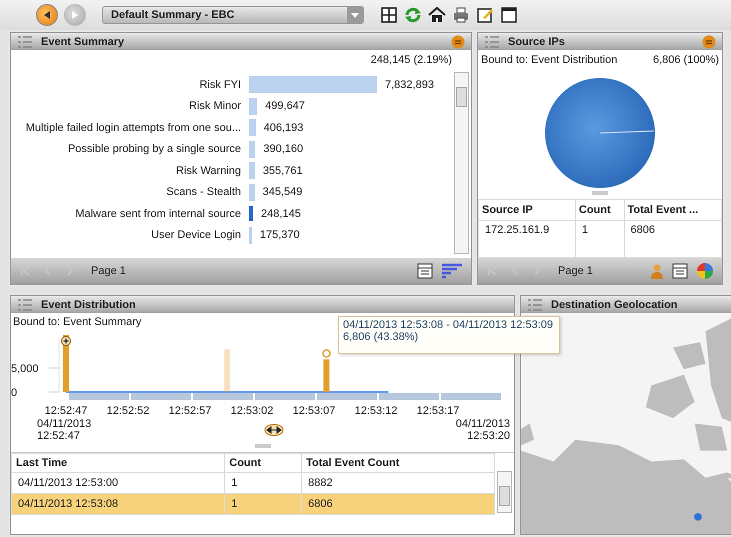  Describe the element at coordinates (89, 304) in the screenshot. I see `panel-title: Event Distribution` at that location.